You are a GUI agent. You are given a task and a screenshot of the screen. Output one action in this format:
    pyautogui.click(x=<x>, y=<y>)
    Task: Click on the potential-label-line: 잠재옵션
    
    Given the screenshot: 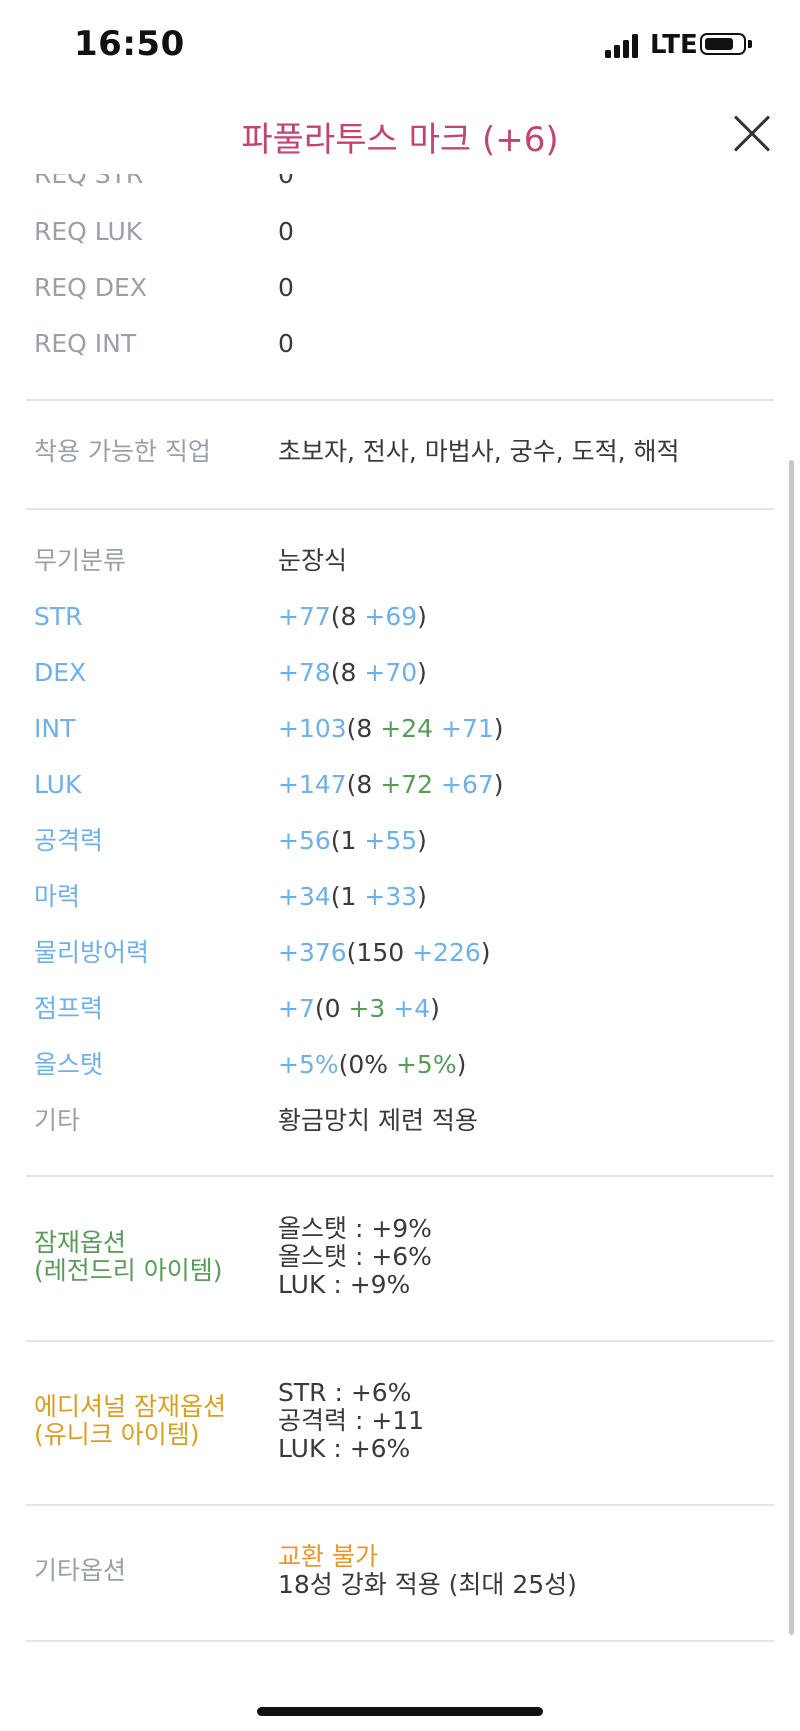 What is the action you would take?
    pyautogui.click(x=80, y=1242)
    